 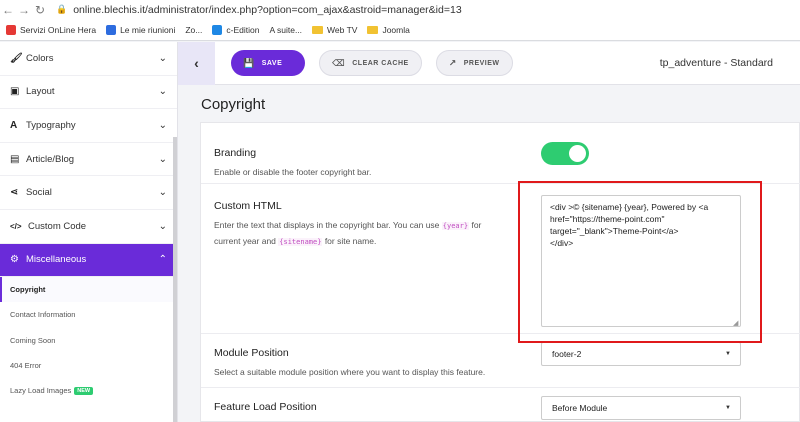 I want to click on chevron-left-icon: ‹, so click(x=196, y=63).